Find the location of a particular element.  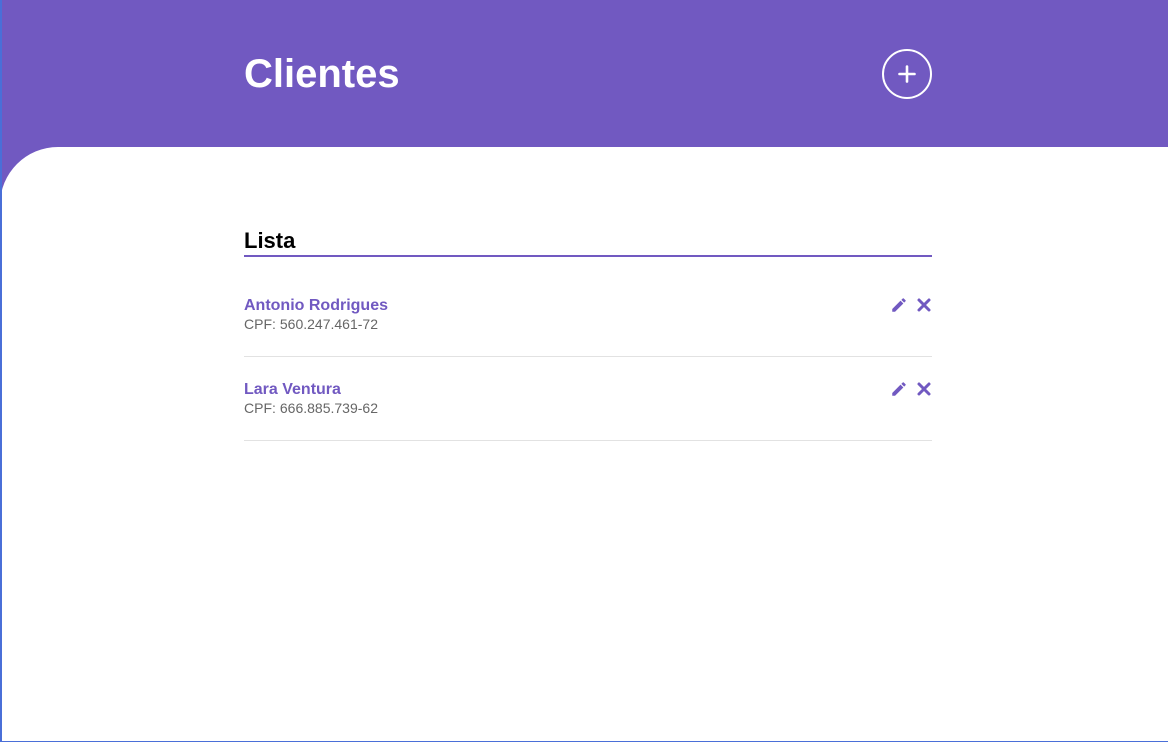

list-title: Lista is located at coordinates (588, 243).